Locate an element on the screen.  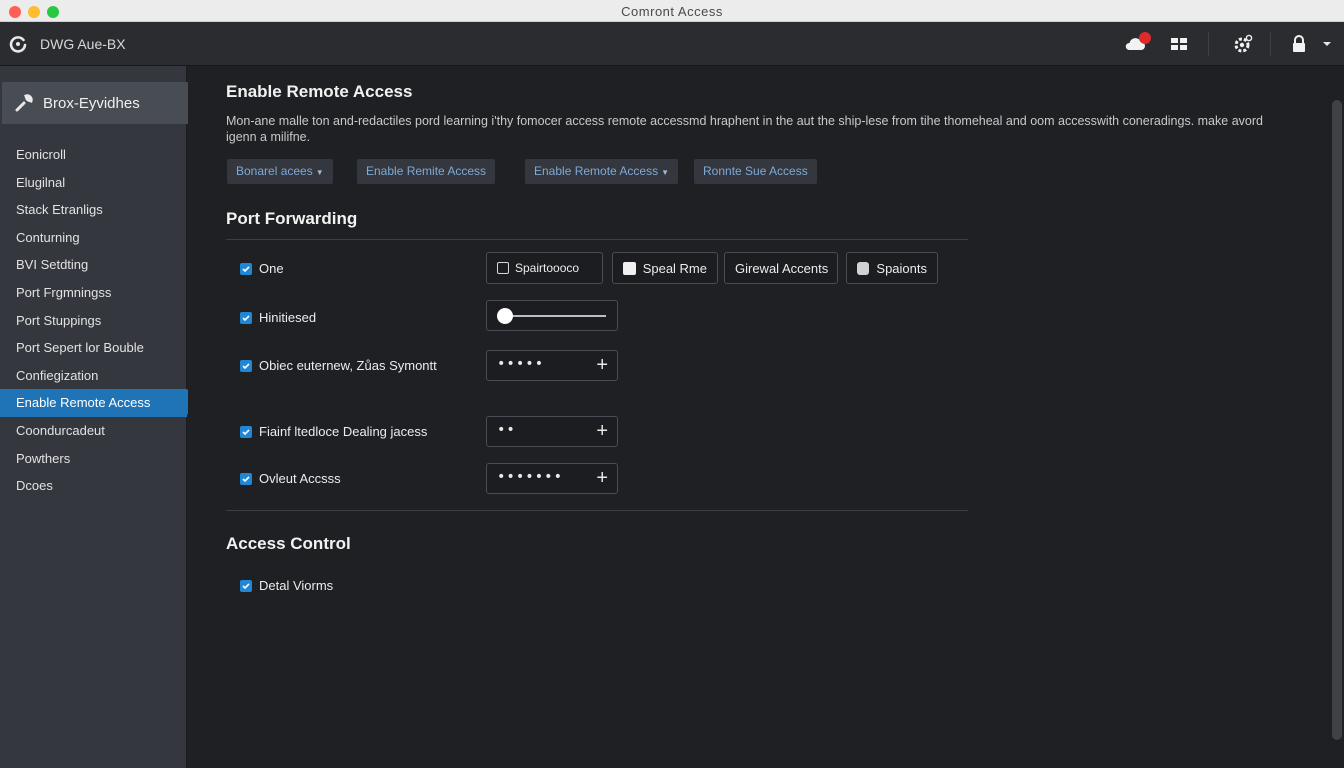
sidebar-item-elugilnal: Elugilnal is located at coordinates (93, 183).